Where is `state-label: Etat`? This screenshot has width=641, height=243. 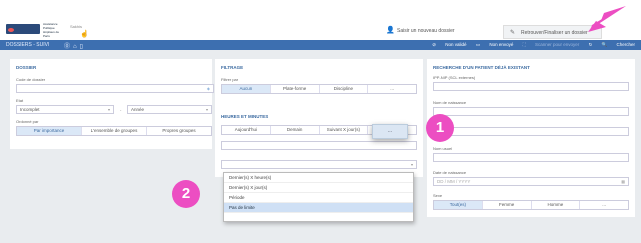 state-label: Etat is located at coordinates (20, 100).